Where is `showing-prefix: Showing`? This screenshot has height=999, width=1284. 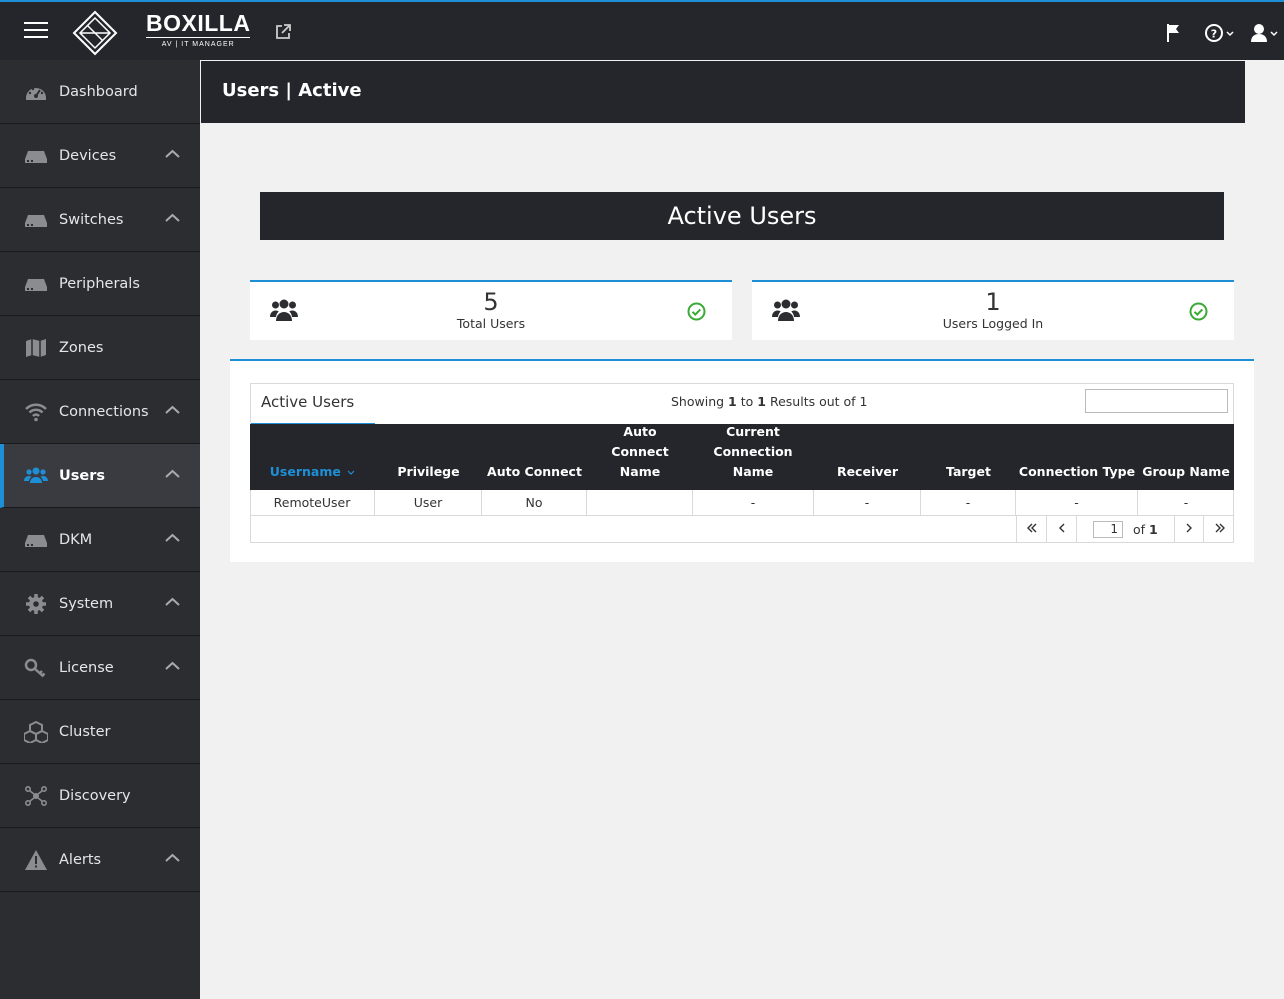 showing-prefix: Showing is located at coordinates (698, 401).